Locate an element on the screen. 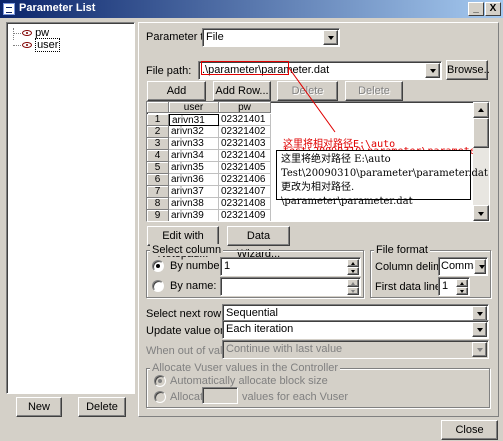 The width and height of the screenshot is (503, 441). grid-cell: 02321401 is located at coordinates (245, 120).